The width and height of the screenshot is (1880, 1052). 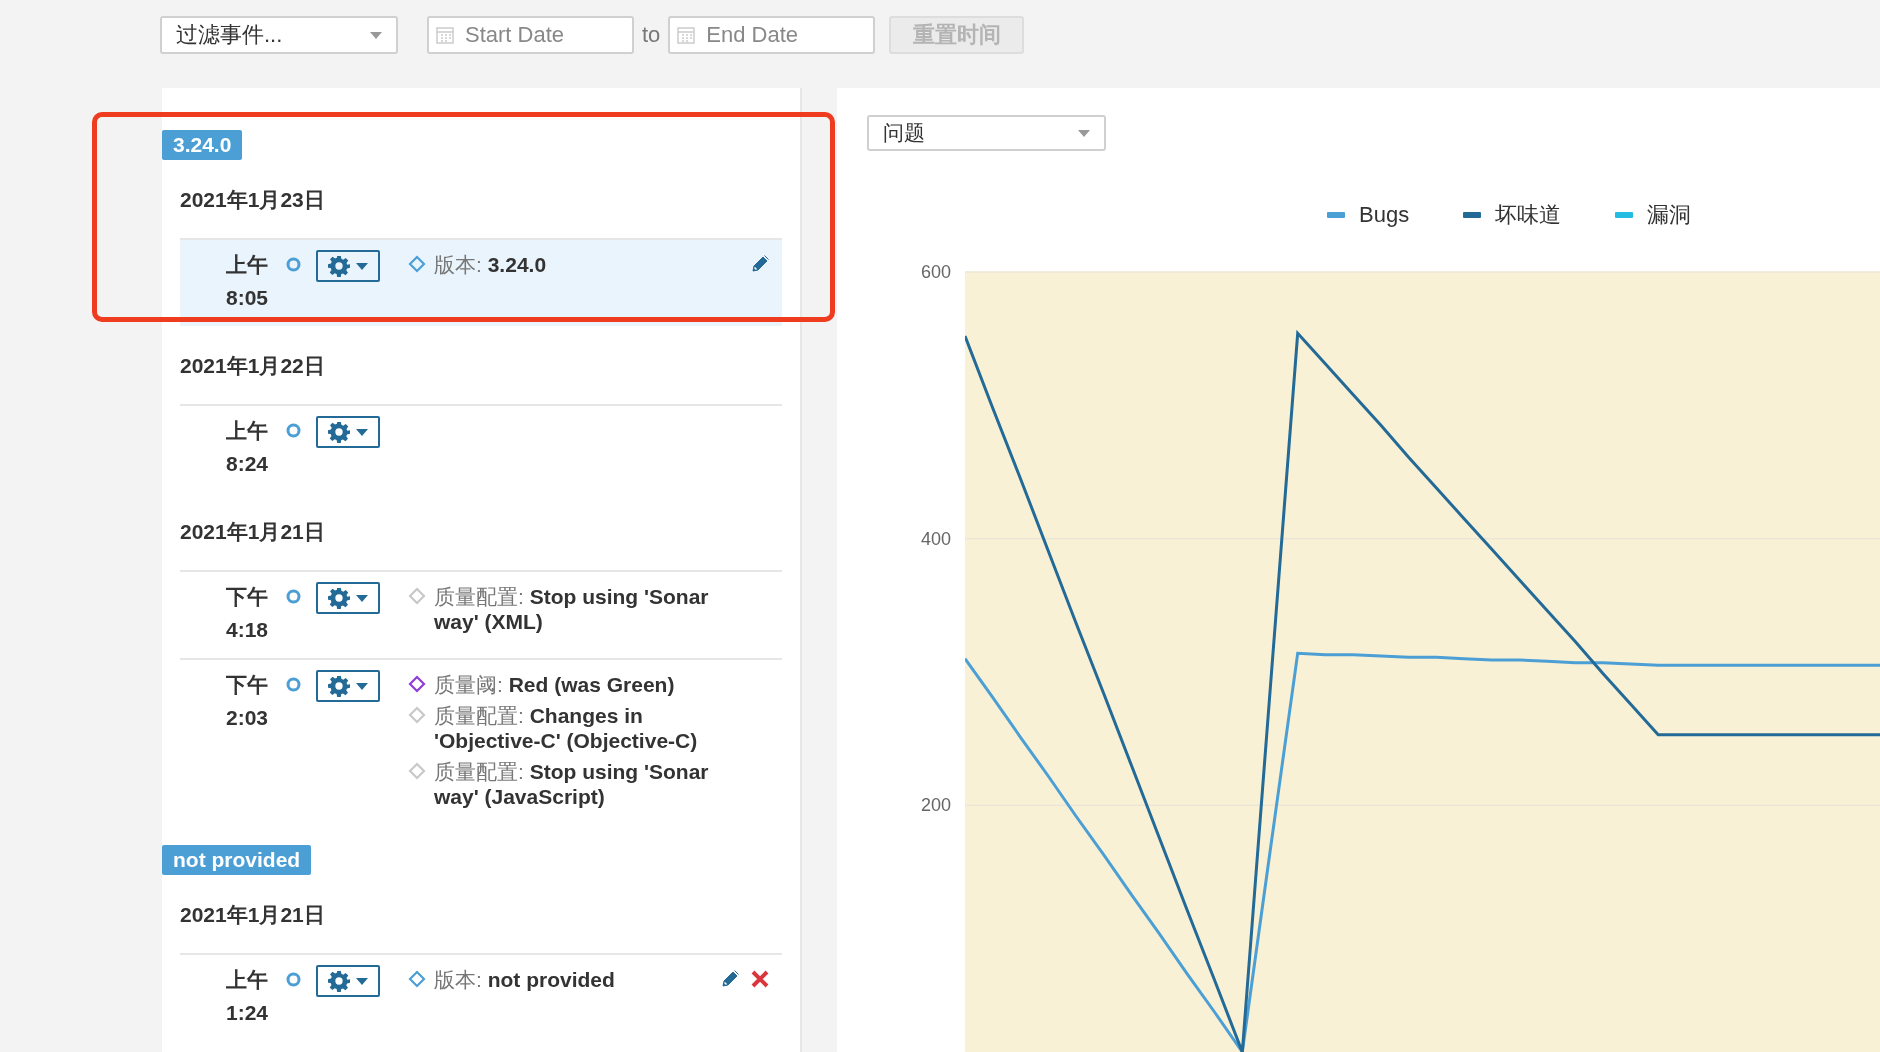 What do you see at coordinates (566, 728) in the screenshot?
I see `event-text: 质量配置: Changes in 'Objective-C' (Objective-C)` at bounding box center [566, 728].